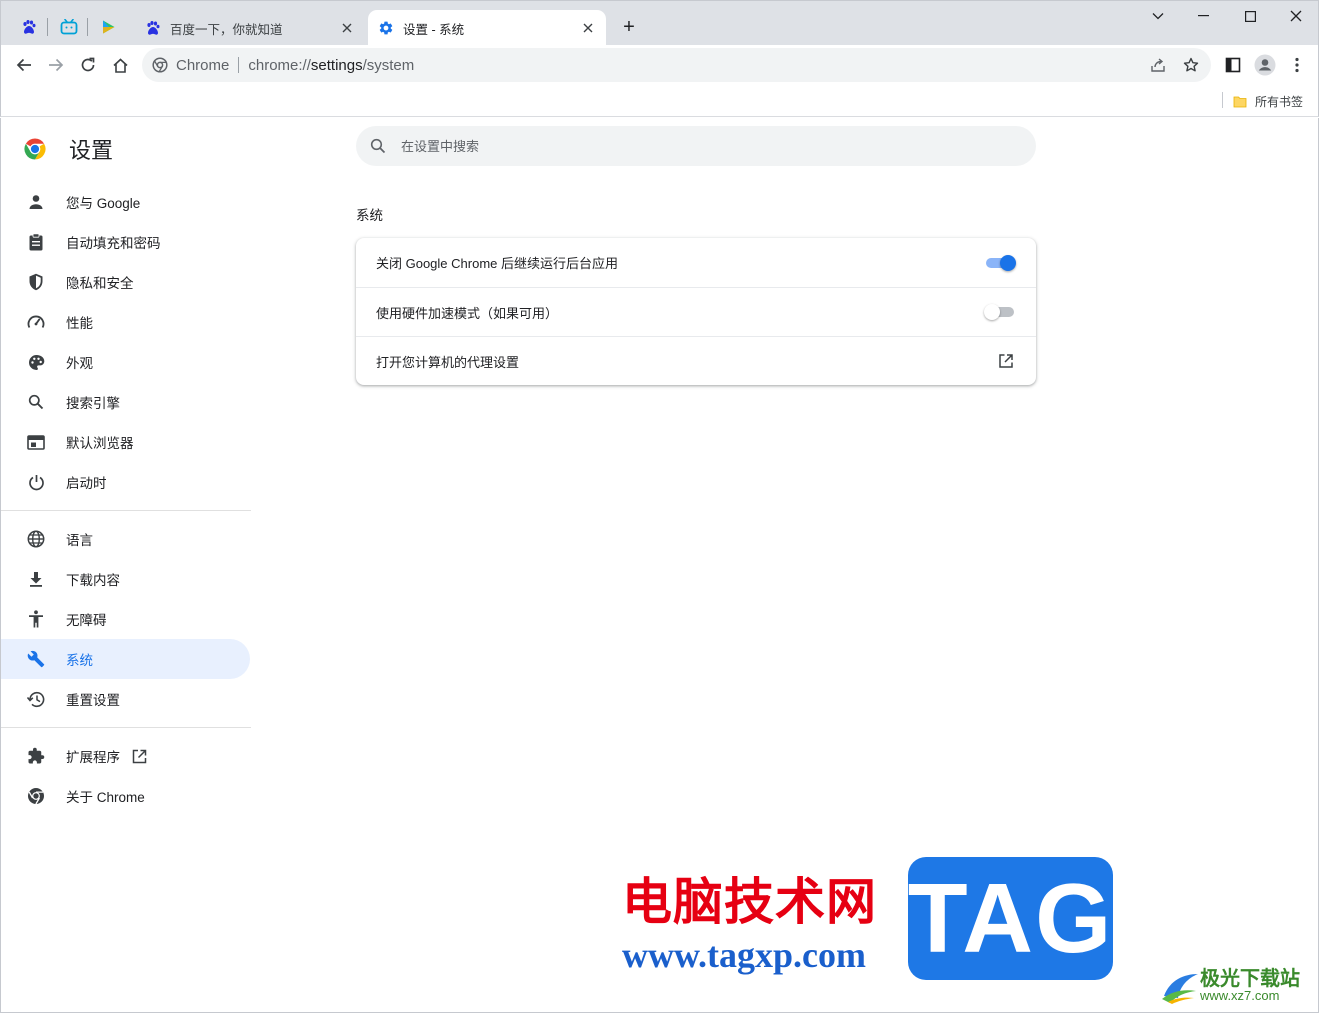  I want to click on shield-icon, so click(36, 282).